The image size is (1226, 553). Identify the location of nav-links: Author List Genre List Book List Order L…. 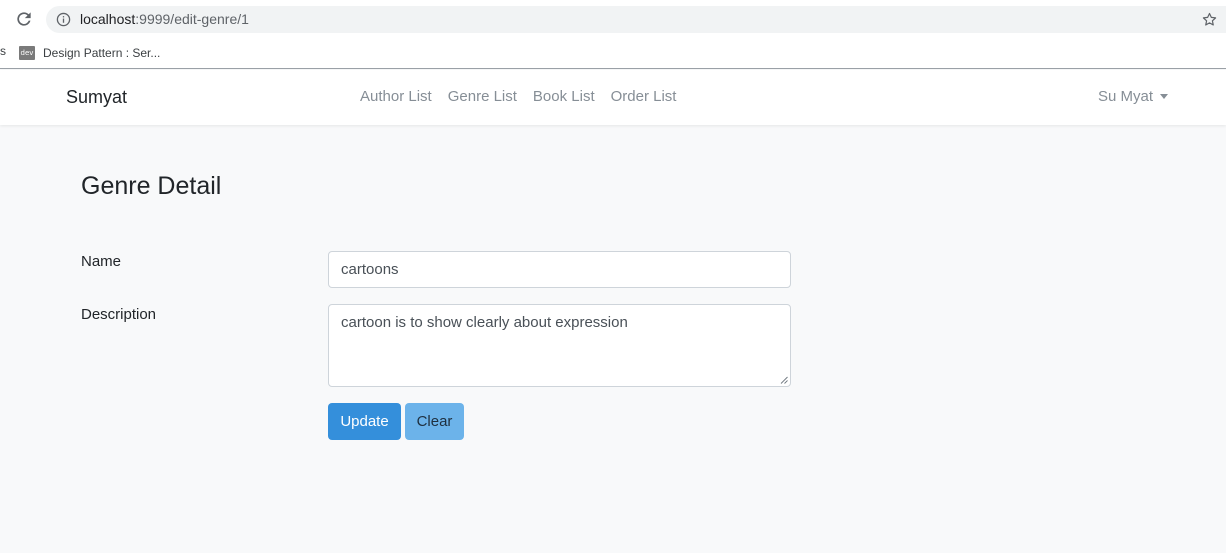
(518, 96).